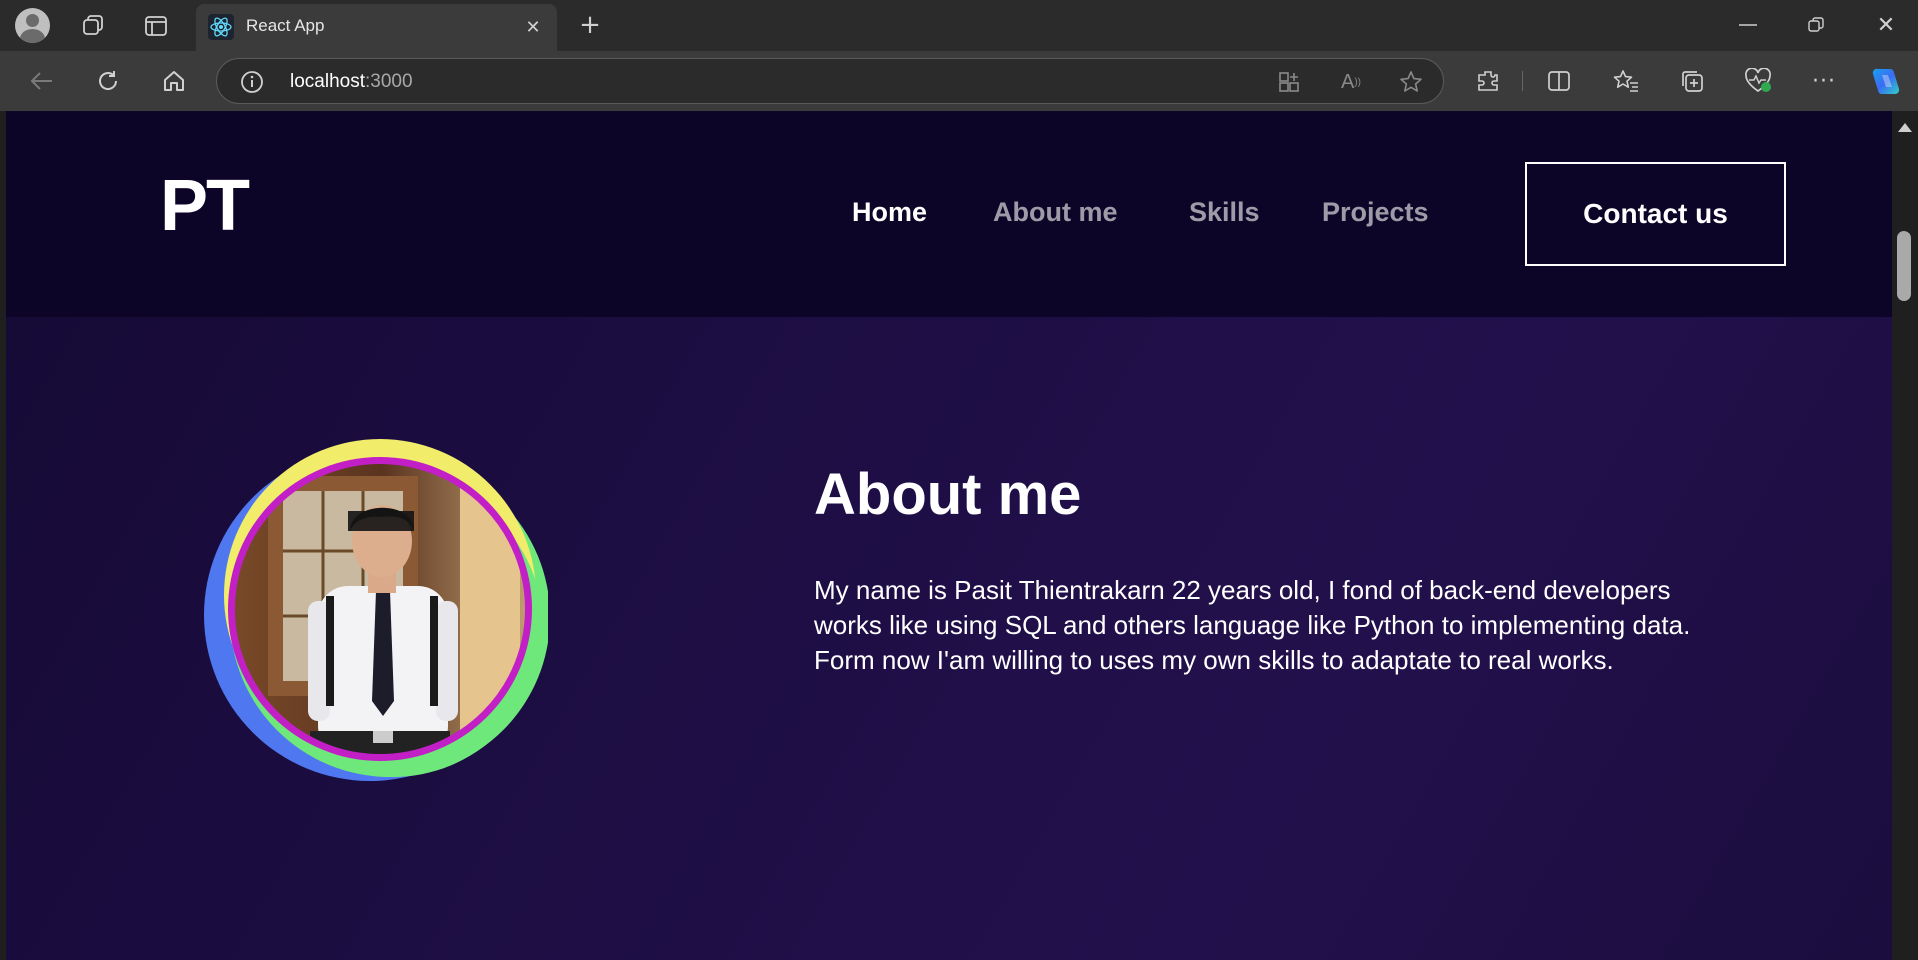 The image size is (1918, 960). I want to click on health-icon, so click(1758, 81).